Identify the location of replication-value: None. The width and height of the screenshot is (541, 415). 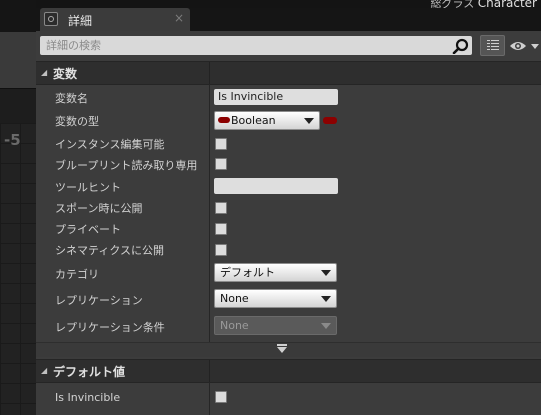
(234, 298).